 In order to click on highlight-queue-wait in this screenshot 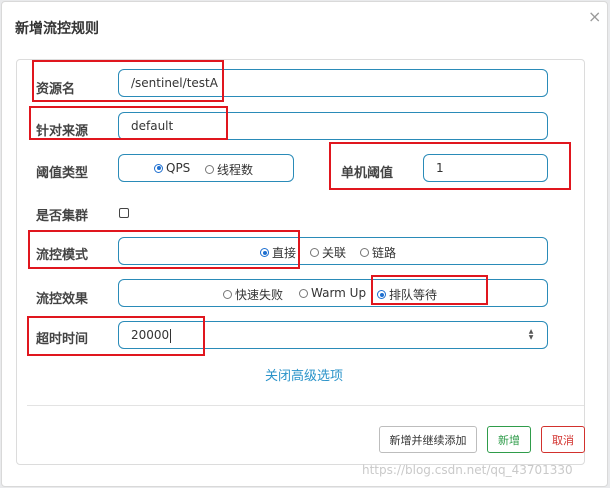, I will do `click(429, 290)`.